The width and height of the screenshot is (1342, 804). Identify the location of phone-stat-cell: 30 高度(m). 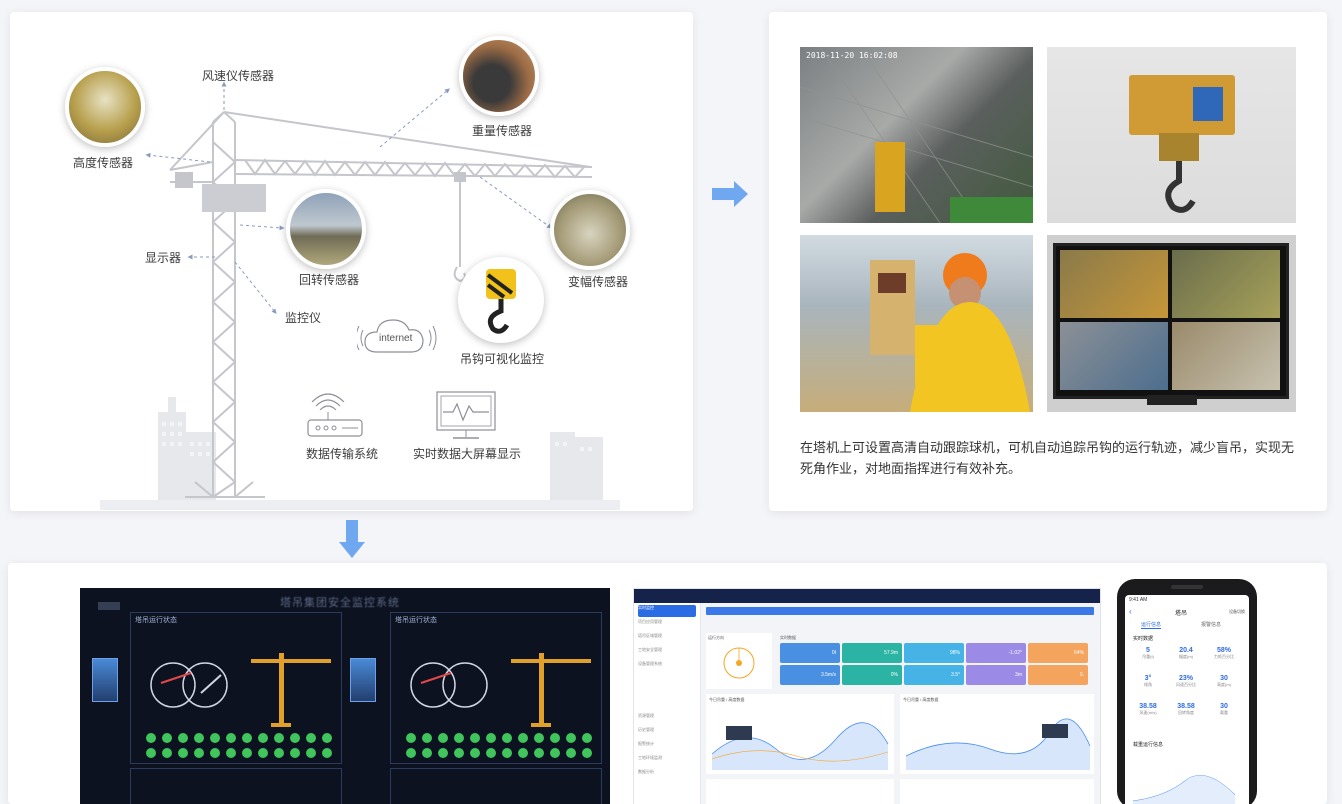
(1224, 681).